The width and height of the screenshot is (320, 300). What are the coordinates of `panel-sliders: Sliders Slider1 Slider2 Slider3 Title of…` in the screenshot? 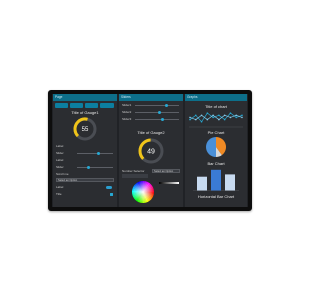 It's located at (151, 150).